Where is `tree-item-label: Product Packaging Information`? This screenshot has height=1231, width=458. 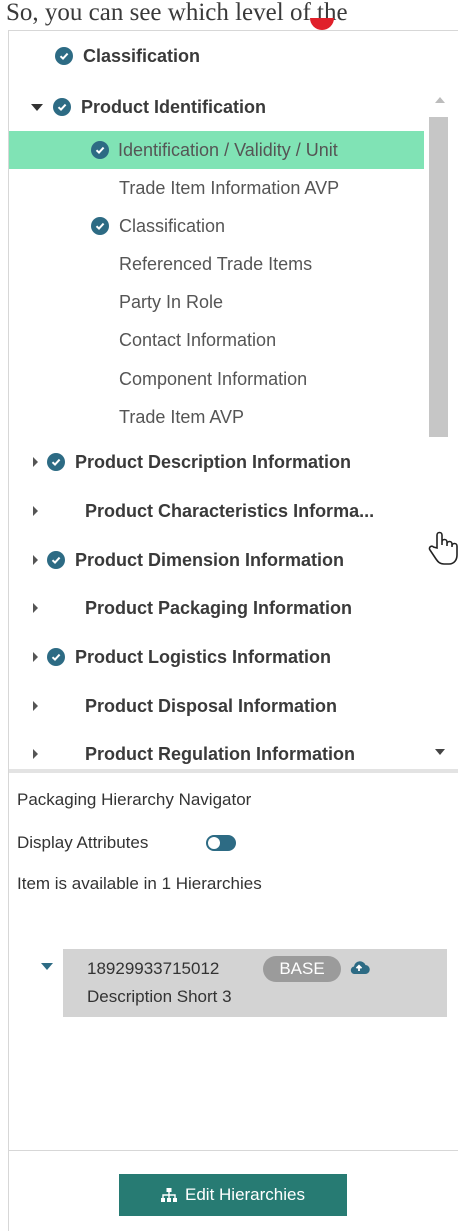 tree-item-label: Product Packaging Information is located at coordinates (219, 607).